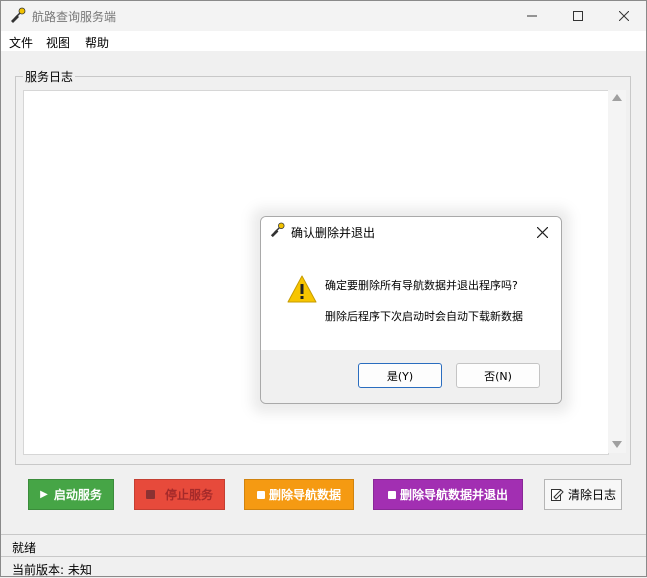  I want to click on version-text: 当前版本: 未知, so click(52, 570).